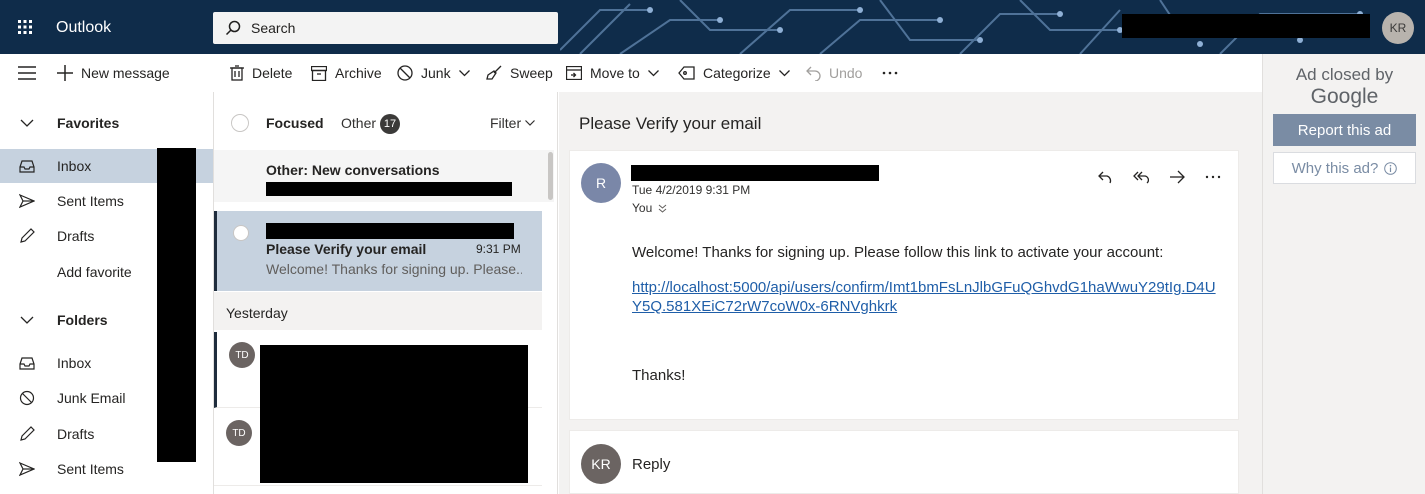 Image resolution: width=1425 pixels, height=494 pixels. I want to click on inbox-icon, so click(27, 363).